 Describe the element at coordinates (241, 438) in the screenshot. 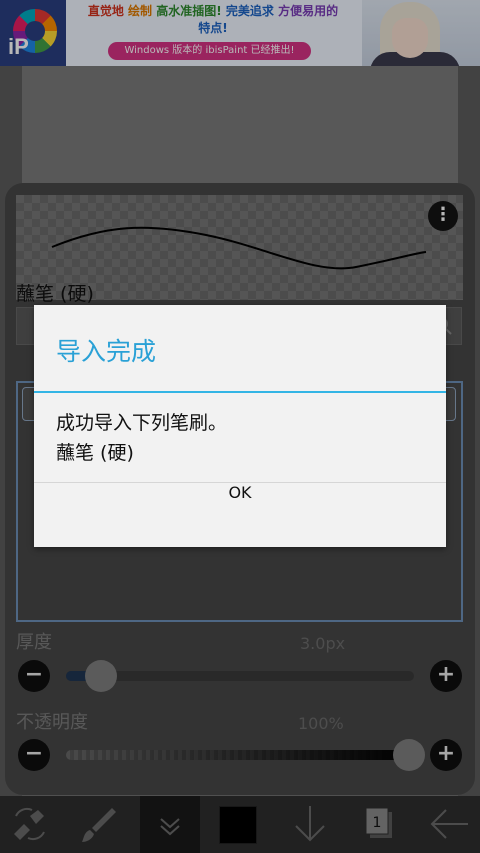

I see `dialog-message: 成功导入下列笔刷。 蘸笔 (硬)` at that location.